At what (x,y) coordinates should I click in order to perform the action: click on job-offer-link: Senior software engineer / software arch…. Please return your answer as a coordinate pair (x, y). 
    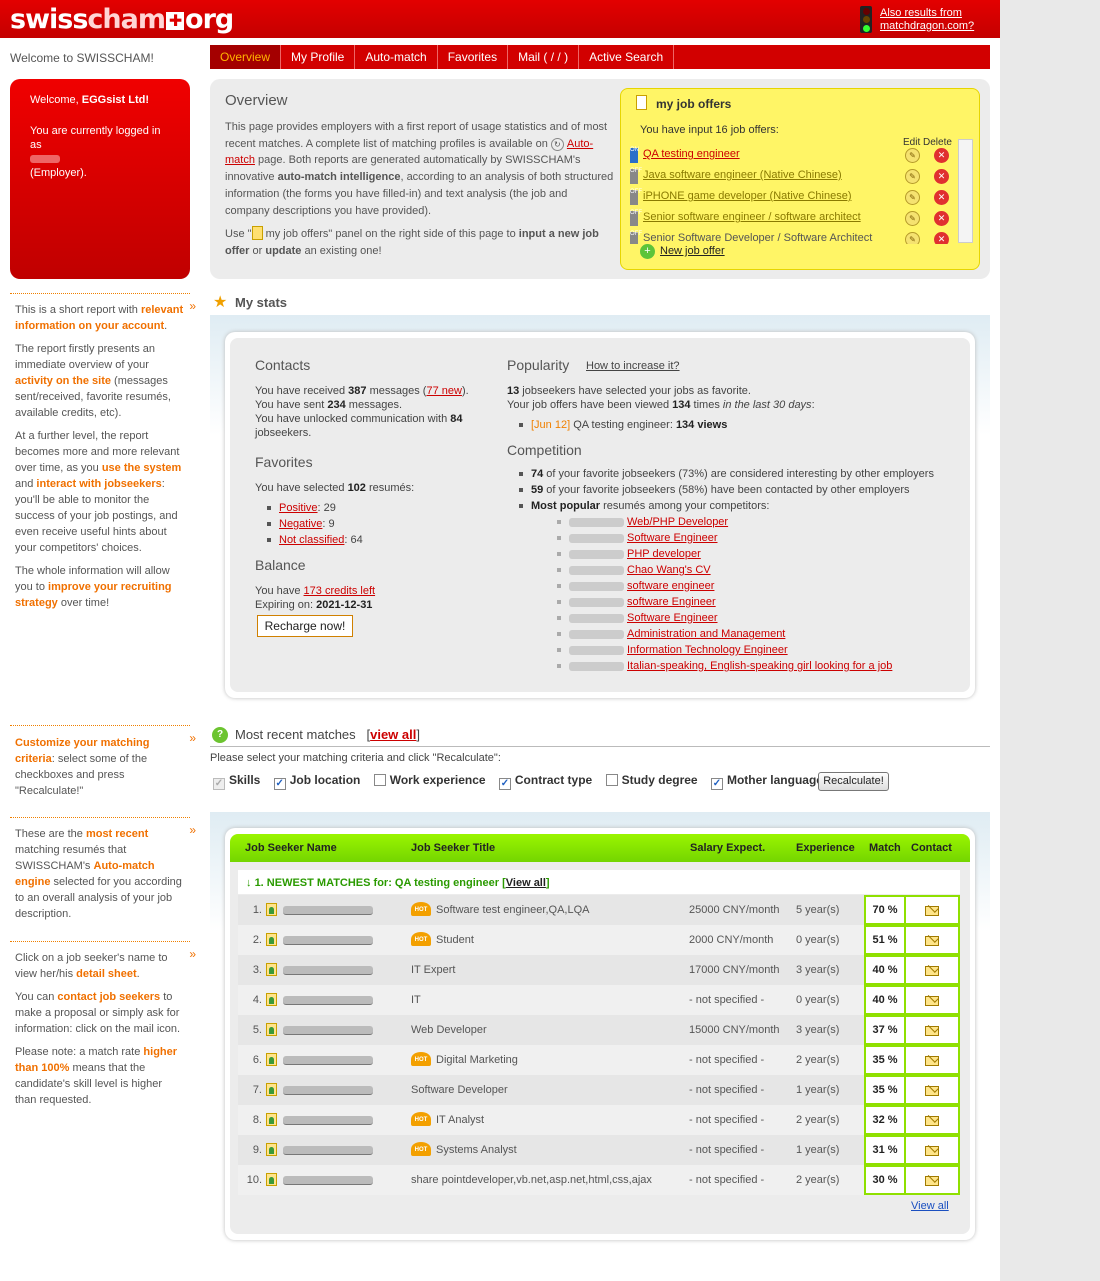
    Looking at the image, I should click on (752, 217).